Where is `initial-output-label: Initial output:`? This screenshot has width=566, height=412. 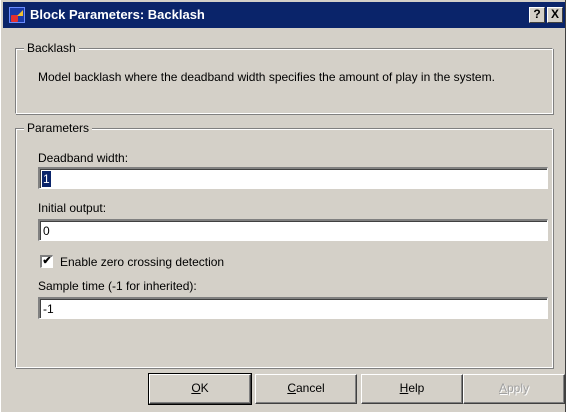
initial-output-label: Initial output: is located at coordinates (72, 208).